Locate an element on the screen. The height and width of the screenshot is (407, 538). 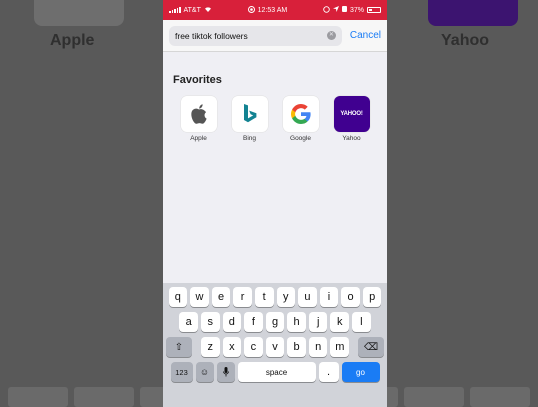
favorite-apple-label: Apple is located at coordinates (198, 138).